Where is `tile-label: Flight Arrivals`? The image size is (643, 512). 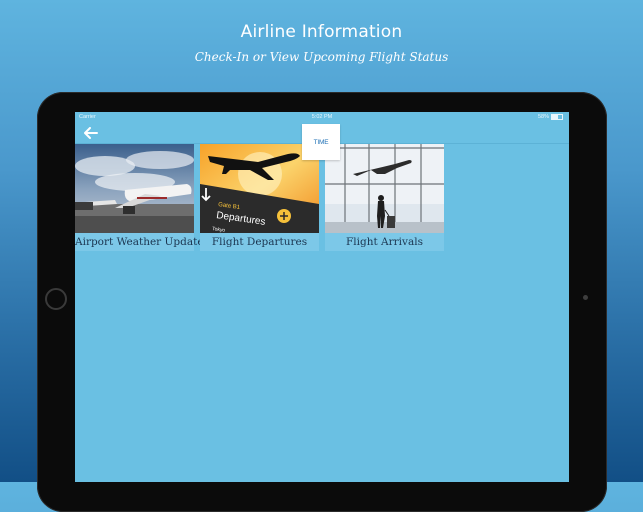
tile-label: Flight Arrivals is located at coordinates (384, 242).